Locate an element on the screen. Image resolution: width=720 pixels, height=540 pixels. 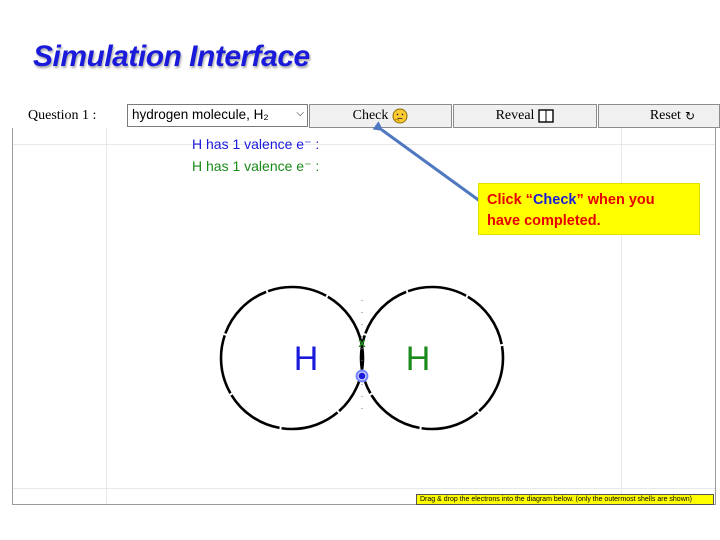
callout-keyword: Check is located at coordinates (554, 200).